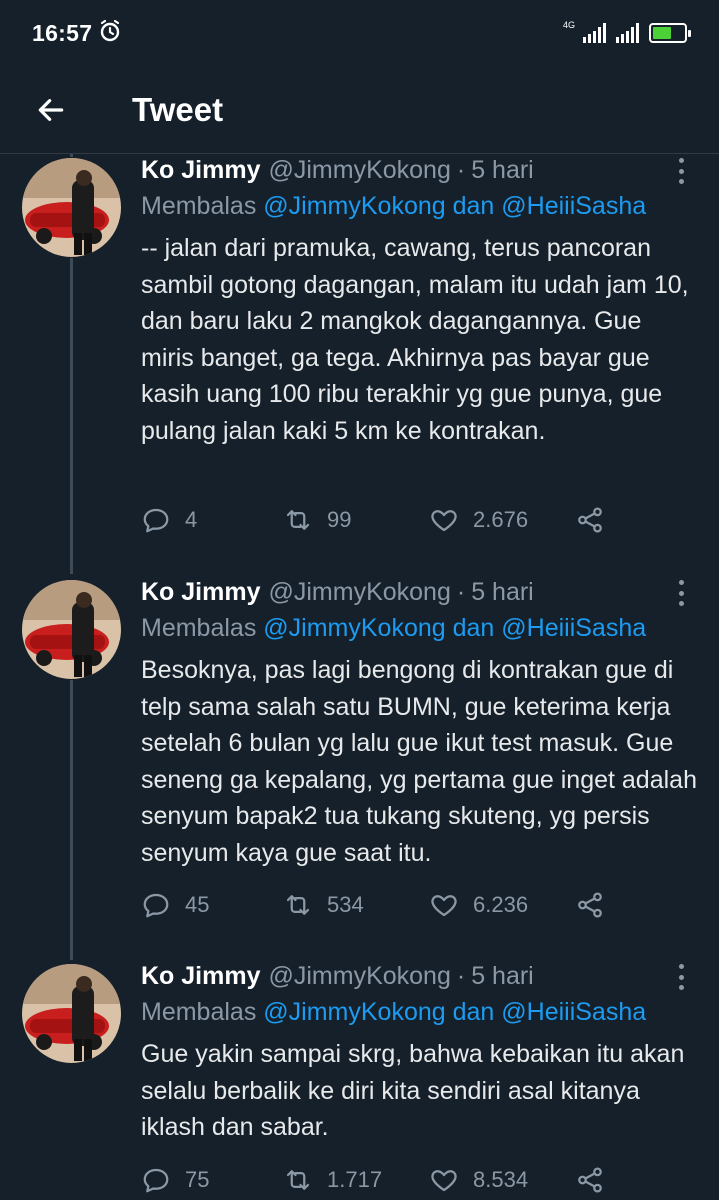  I want to click on retweet-count: 1.717, so click(355, 1179).